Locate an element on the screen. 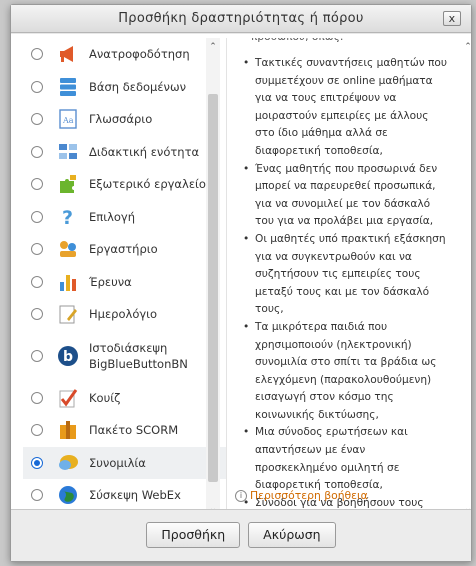  module-label: Ημερολόγιο is located at coordinates (123, 314).